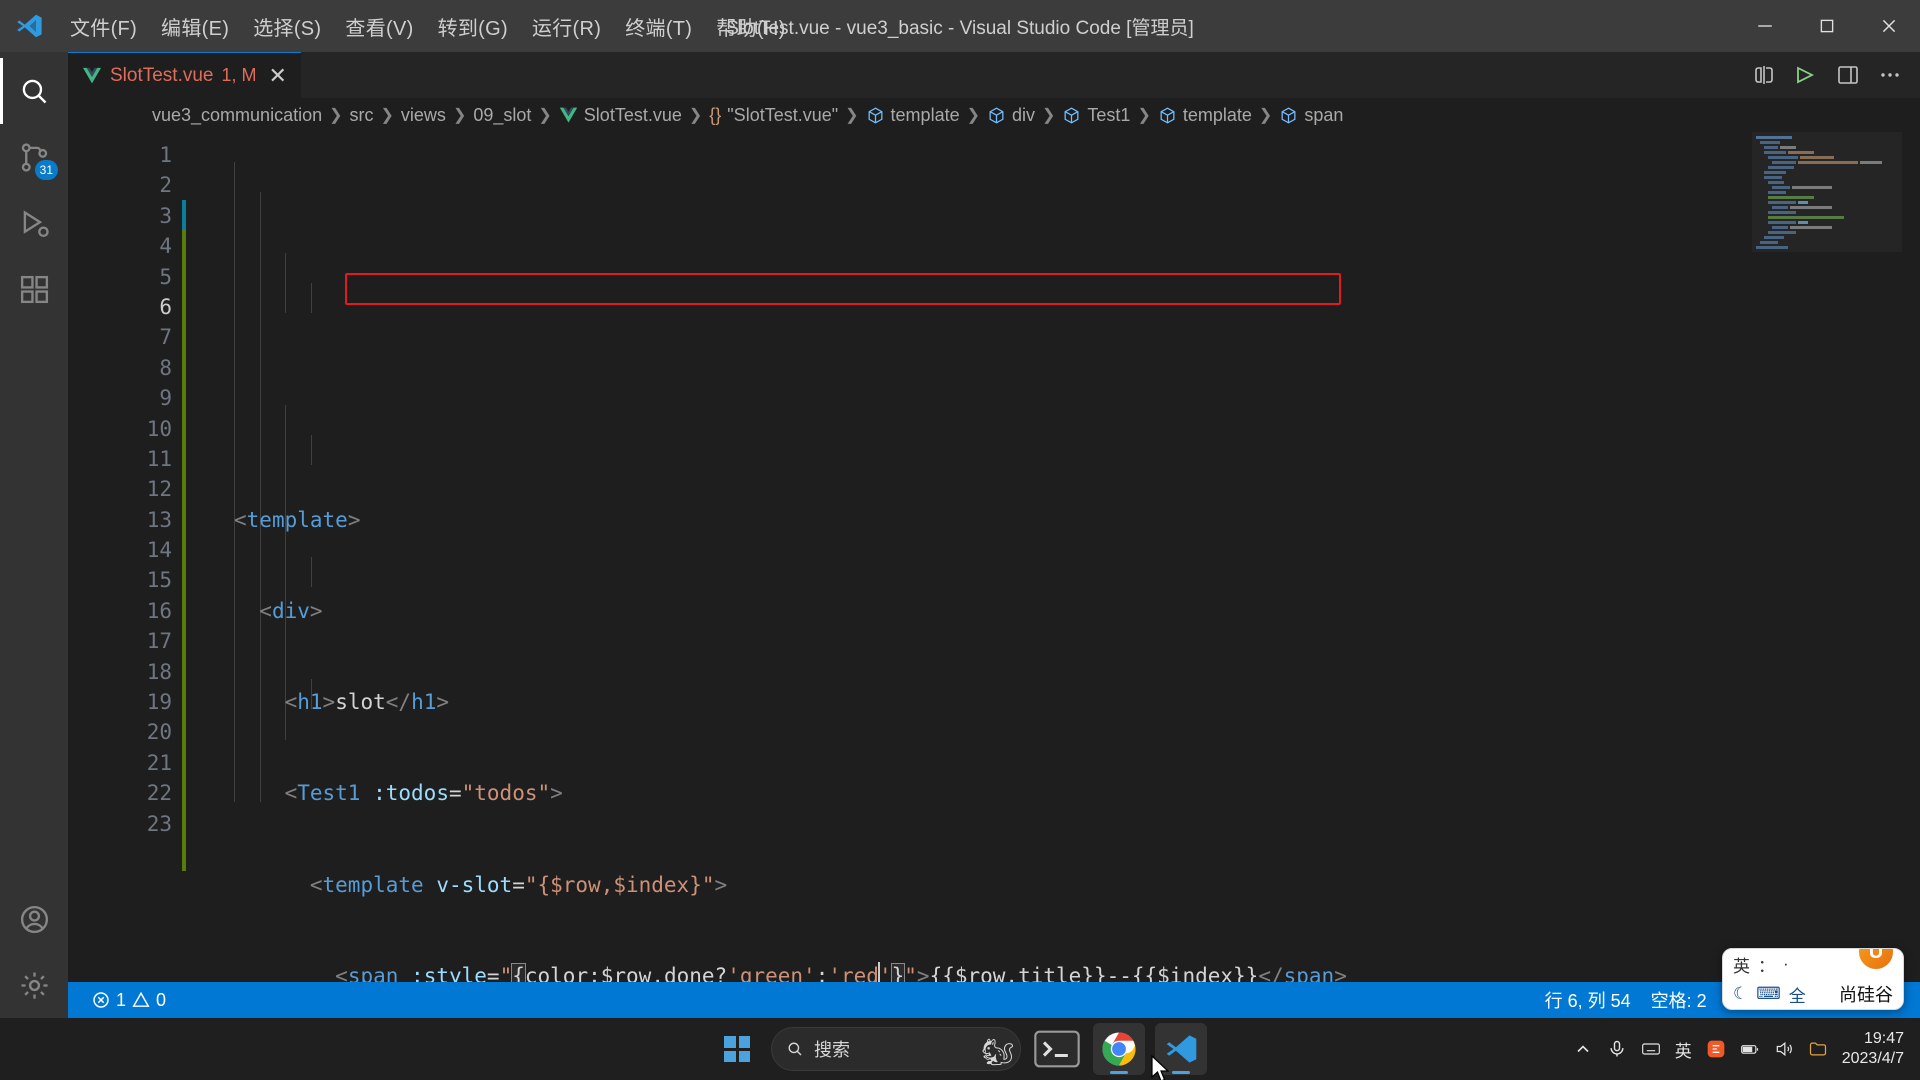  Describe the element at coordinates (1750, 1049) in the screenshot. I see `battery-icon` at that location.